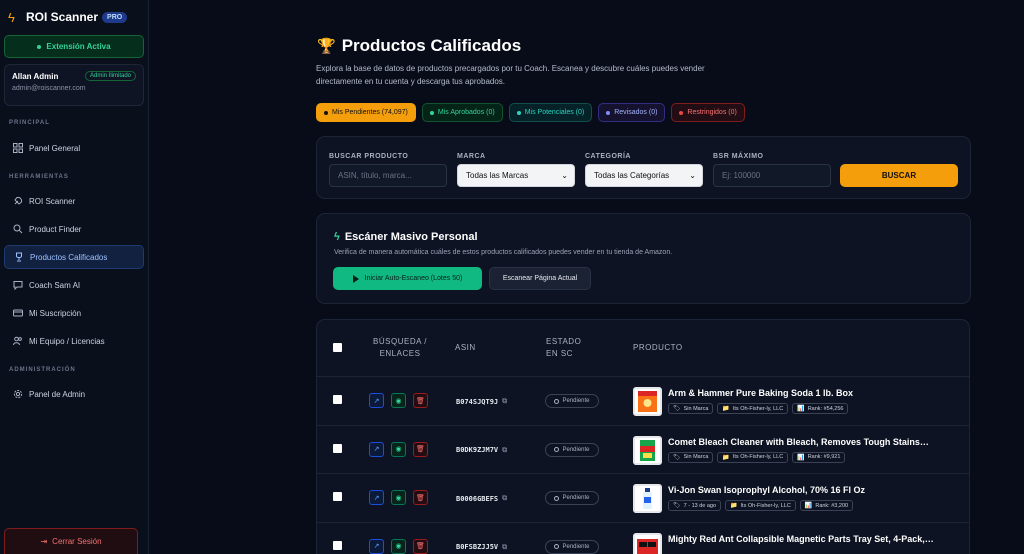 The height and width of the screenshot is (554, 1024). What do you see at coordinates (57, 394) in the screenshot?
I see `sidebar-item-label: Panel de Admin` at bounding box center [57, 394].